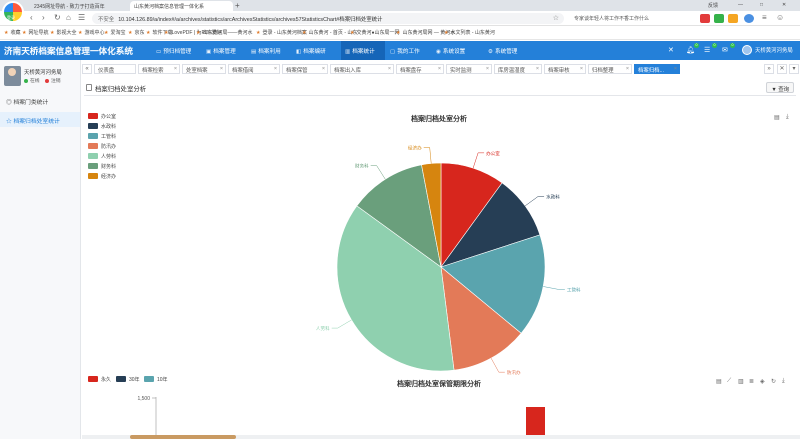 Image resolution: width=800 pixels, height=439 pixels. Describe the element at coordinates (237, 5) in the screenshot. I see `new-tab-button: +` at that location.